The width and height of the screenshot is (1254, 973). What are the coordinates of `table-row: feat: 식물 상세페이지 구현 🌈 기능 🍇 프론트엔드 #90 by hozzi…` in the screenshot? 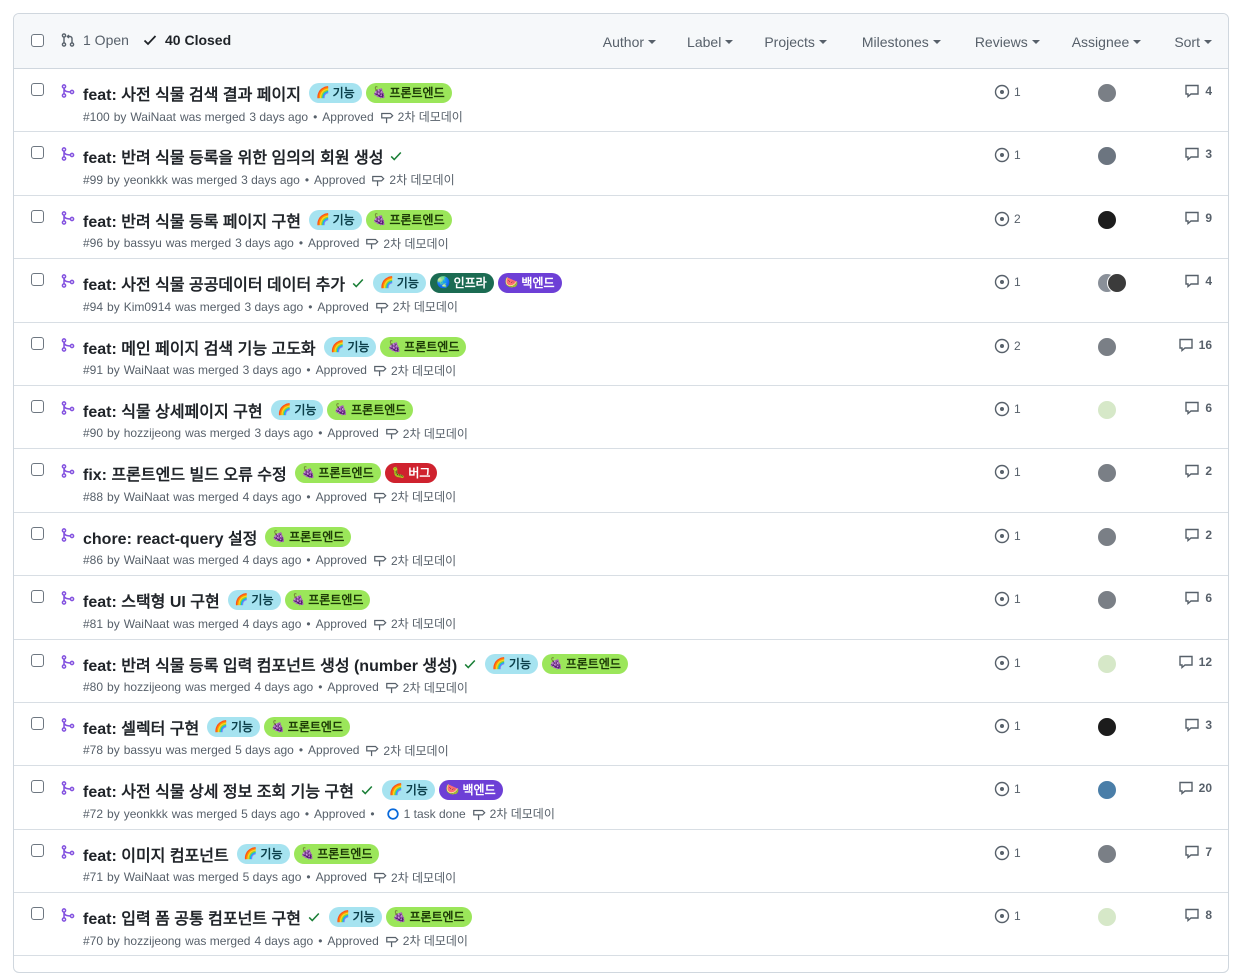 It's located at (621, 418).